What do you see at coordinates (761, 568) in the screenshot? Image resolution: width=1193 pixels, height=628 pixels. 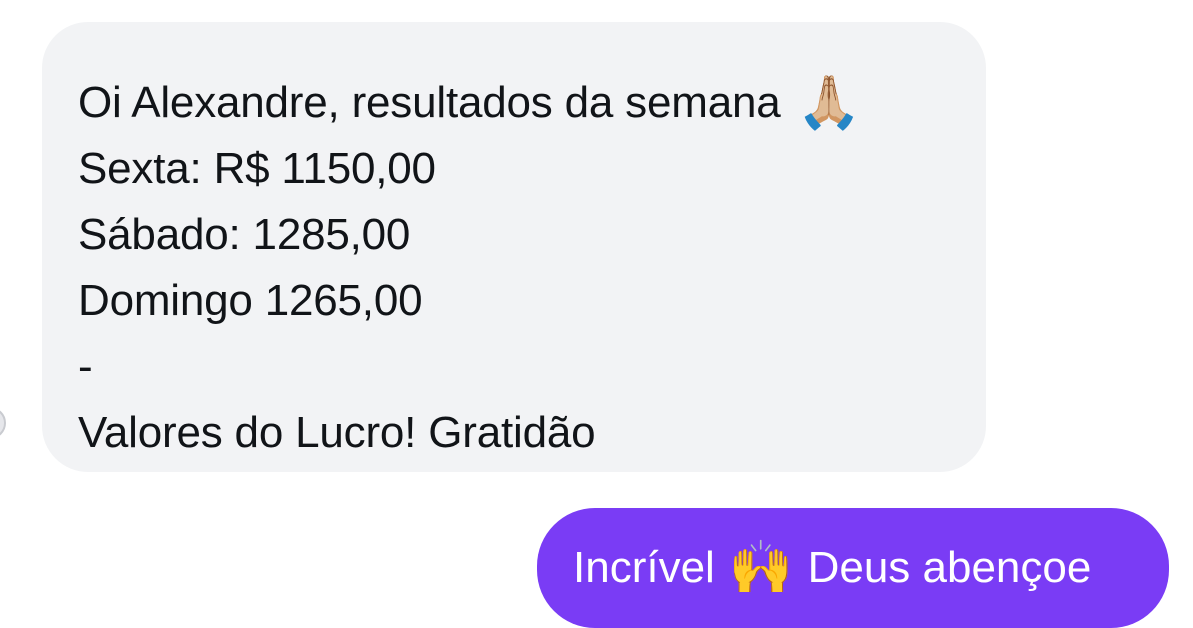 I see `raising-hands-icon: 🙌` at bounding box center [761, 568].